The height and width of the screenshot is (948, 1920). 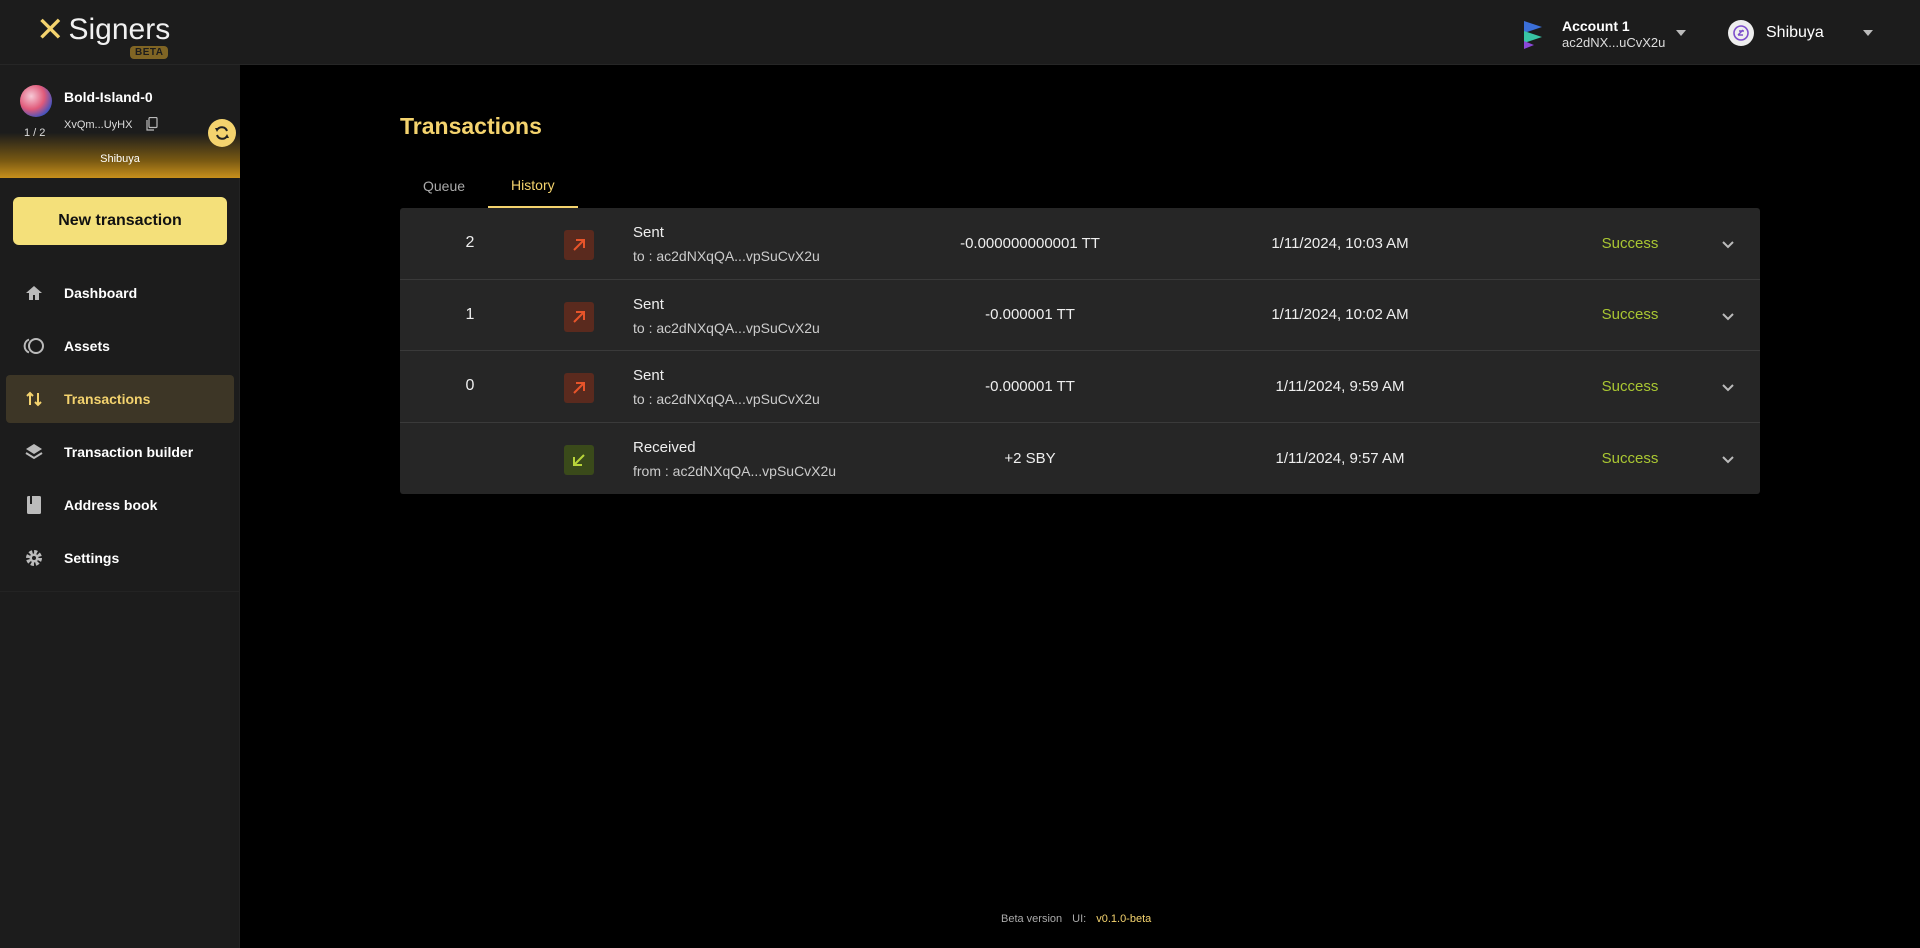 What do you see at coordinates (108, 97) in the screenshot?
I see `wallet-name: Bold-Island-0` at bounding box center [108, 97].